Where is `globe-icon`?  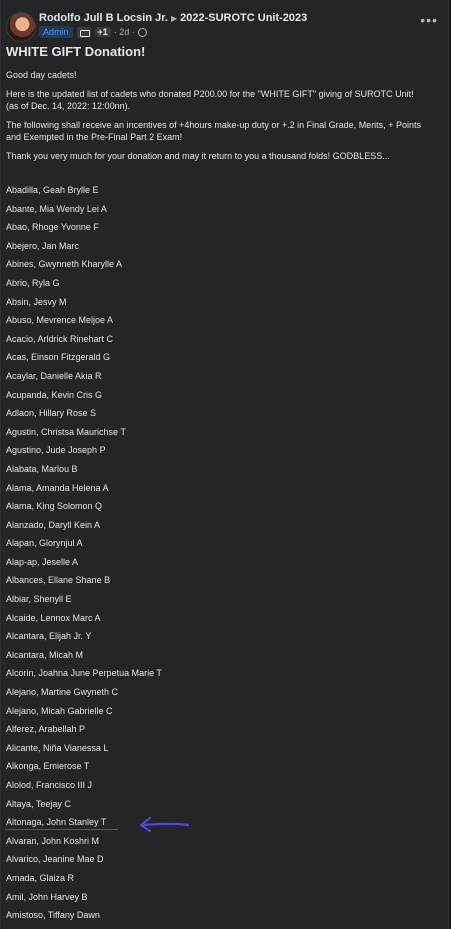 globe-icon is located at coordinates (142, 32).